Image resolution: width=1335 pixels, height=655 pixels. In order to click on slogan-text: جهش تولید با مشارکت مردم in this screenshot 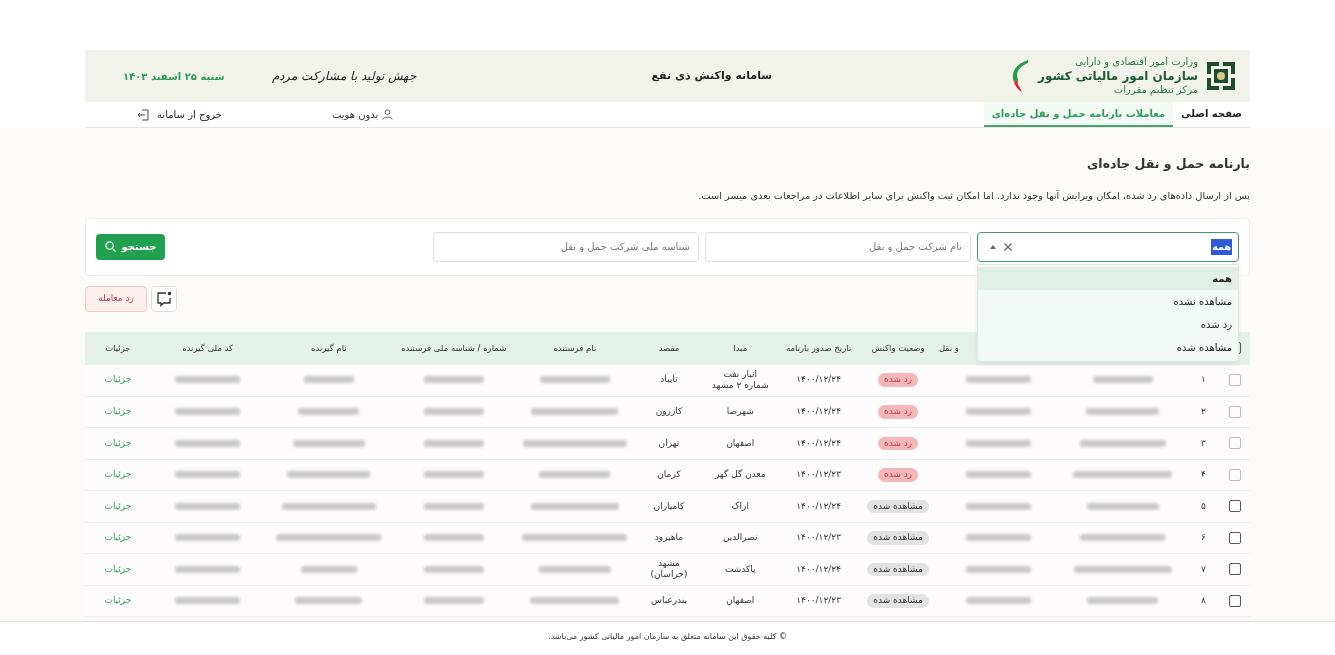, I will do `click(344, 76)`.